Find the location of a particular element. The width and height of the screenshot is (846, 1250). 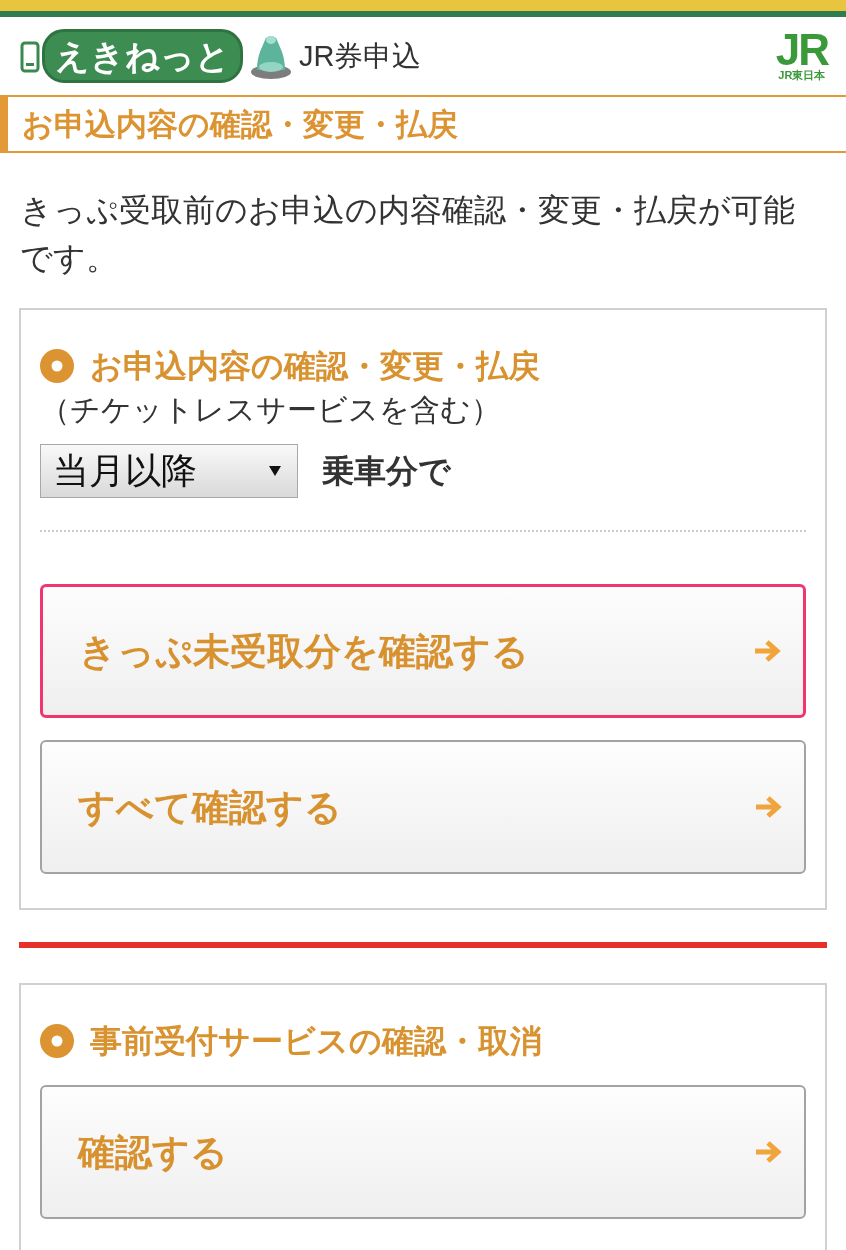

section-note: （チケットレスサービスを含む） is located at coordinates (270, 409).